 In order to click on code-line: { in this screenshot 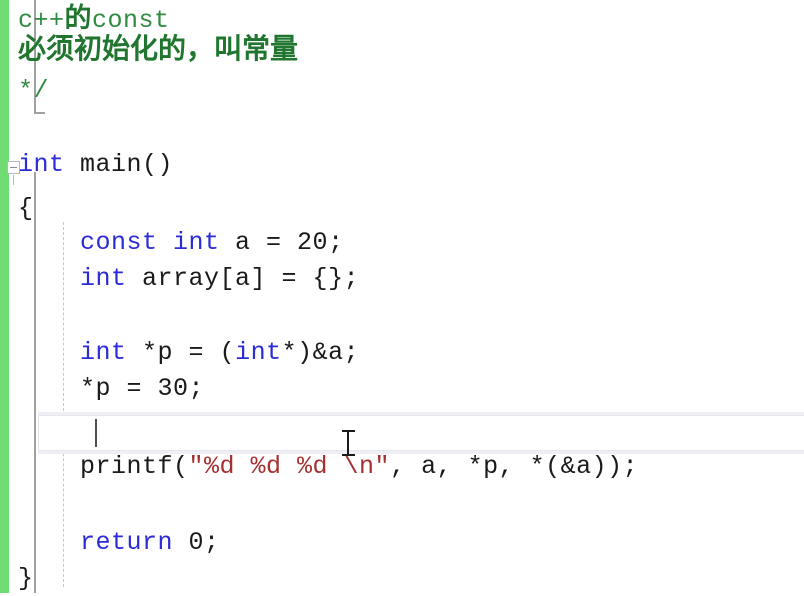, I will do `click(26, 209)`.